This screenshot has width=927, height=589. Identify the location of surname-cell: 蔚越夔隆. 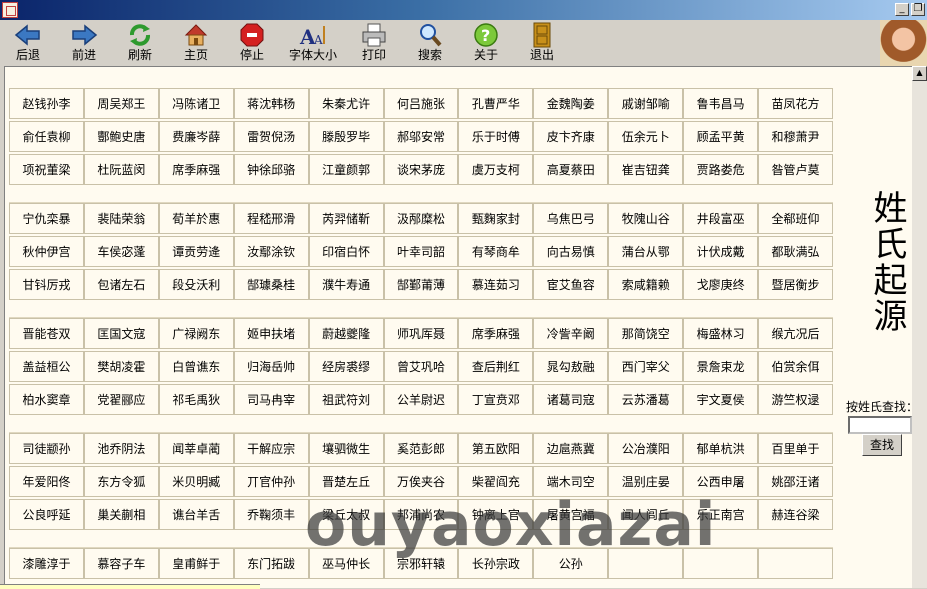
(346, 333).